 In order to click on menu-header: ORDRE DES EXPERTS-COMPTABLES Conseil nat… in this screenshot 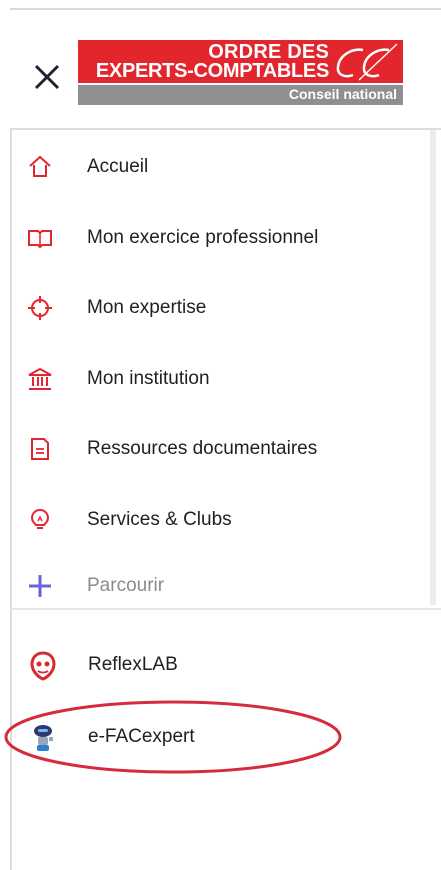, I will do `click(220, 75)`.